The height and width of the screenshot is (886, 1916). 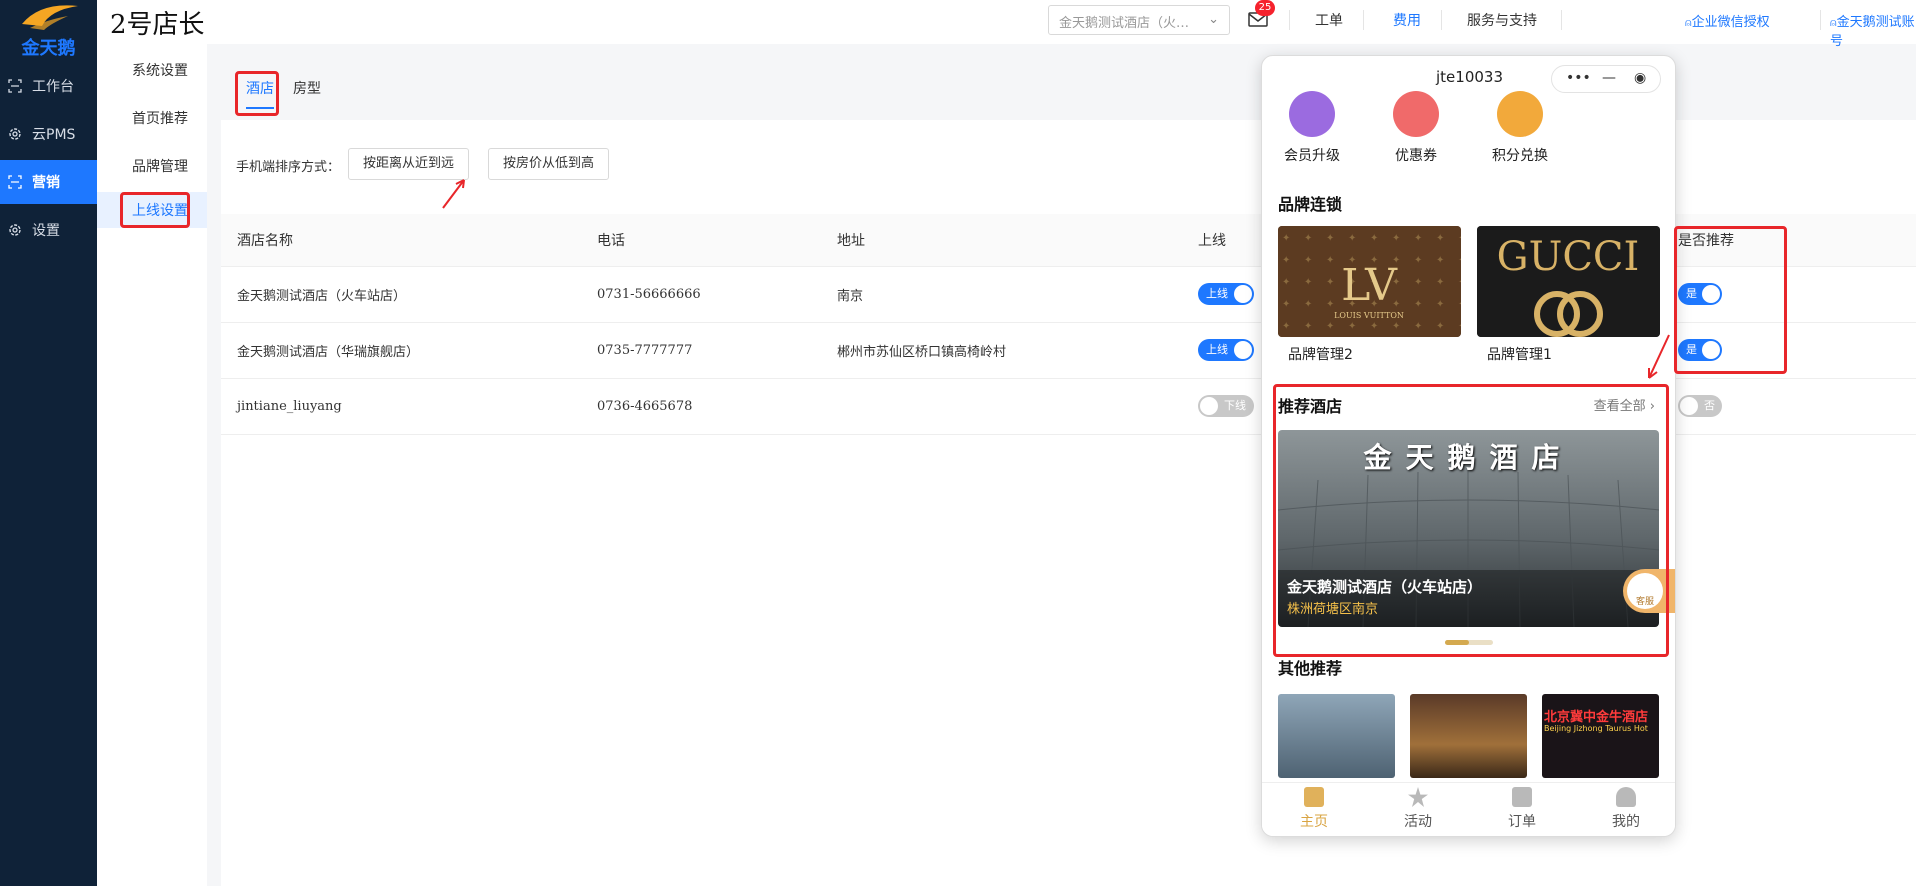 I want to click on user-icon: ⍝, so click(x=1833, y=22).